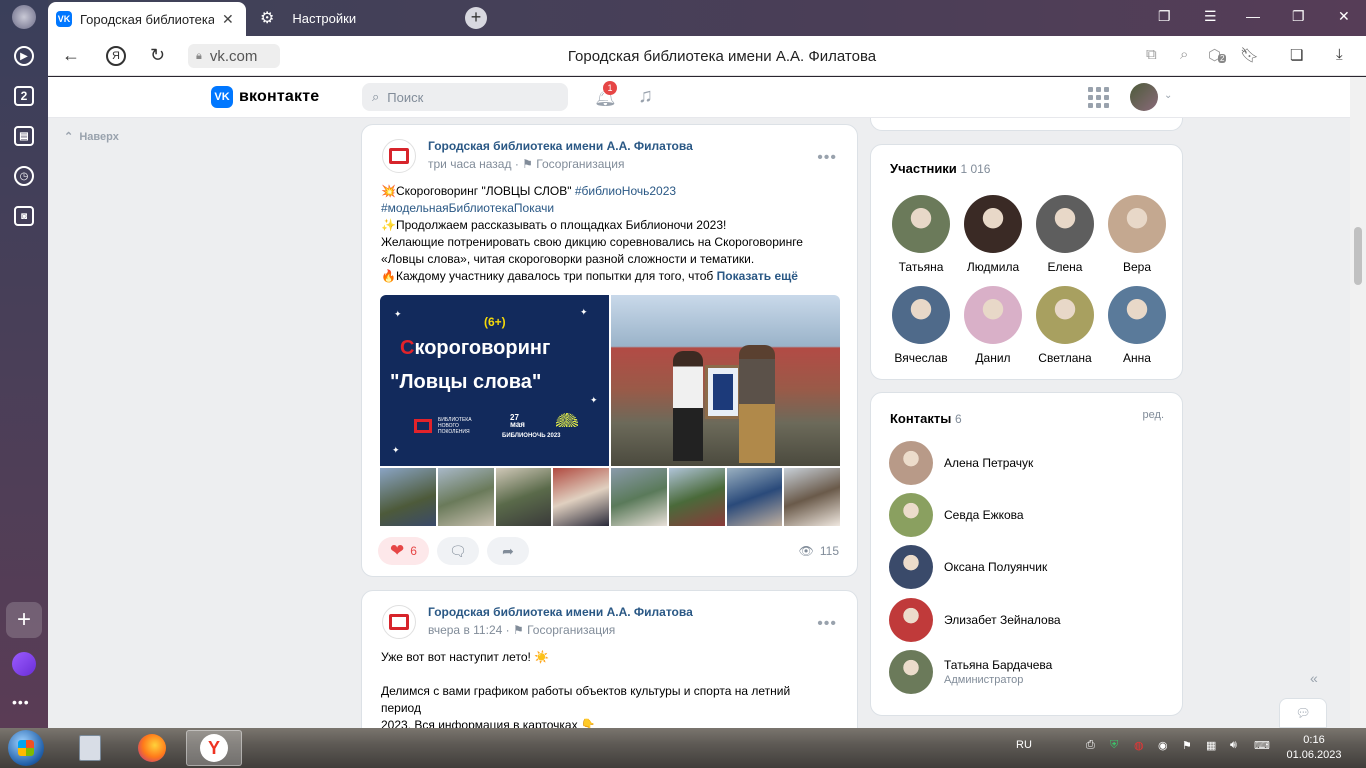 This screenshot has width=1366, height=768. Describe the element at coordinates (462, 97) in the screenshot. I see `search-input` at that location.